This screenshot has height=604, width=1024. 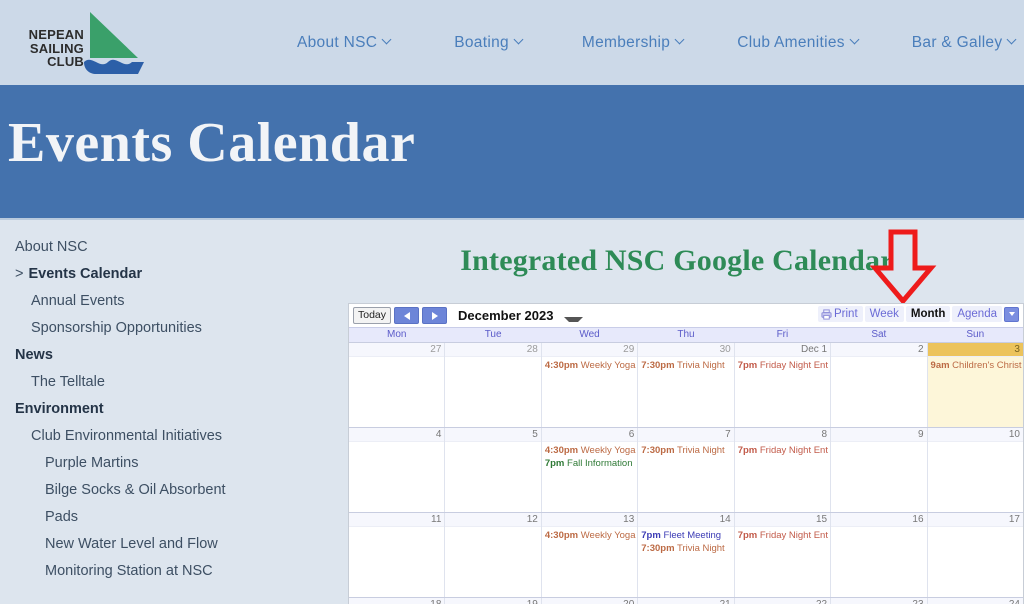 I want to click on sidebar-item-new-water-level-and-flow: New Water Level and Flow, so click(x=170, y=544).